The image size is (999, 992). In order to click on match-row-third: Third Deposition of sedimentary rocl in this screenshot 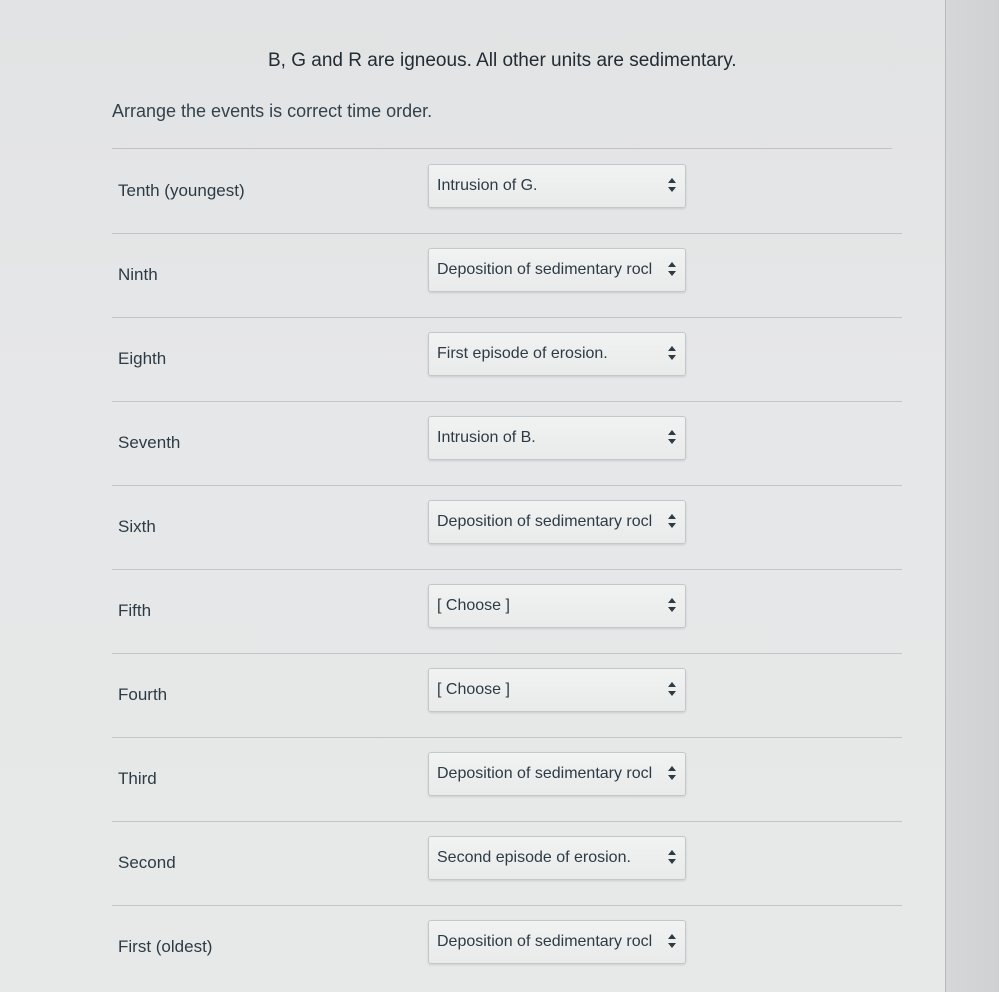, I will do `click(507, 779)`.